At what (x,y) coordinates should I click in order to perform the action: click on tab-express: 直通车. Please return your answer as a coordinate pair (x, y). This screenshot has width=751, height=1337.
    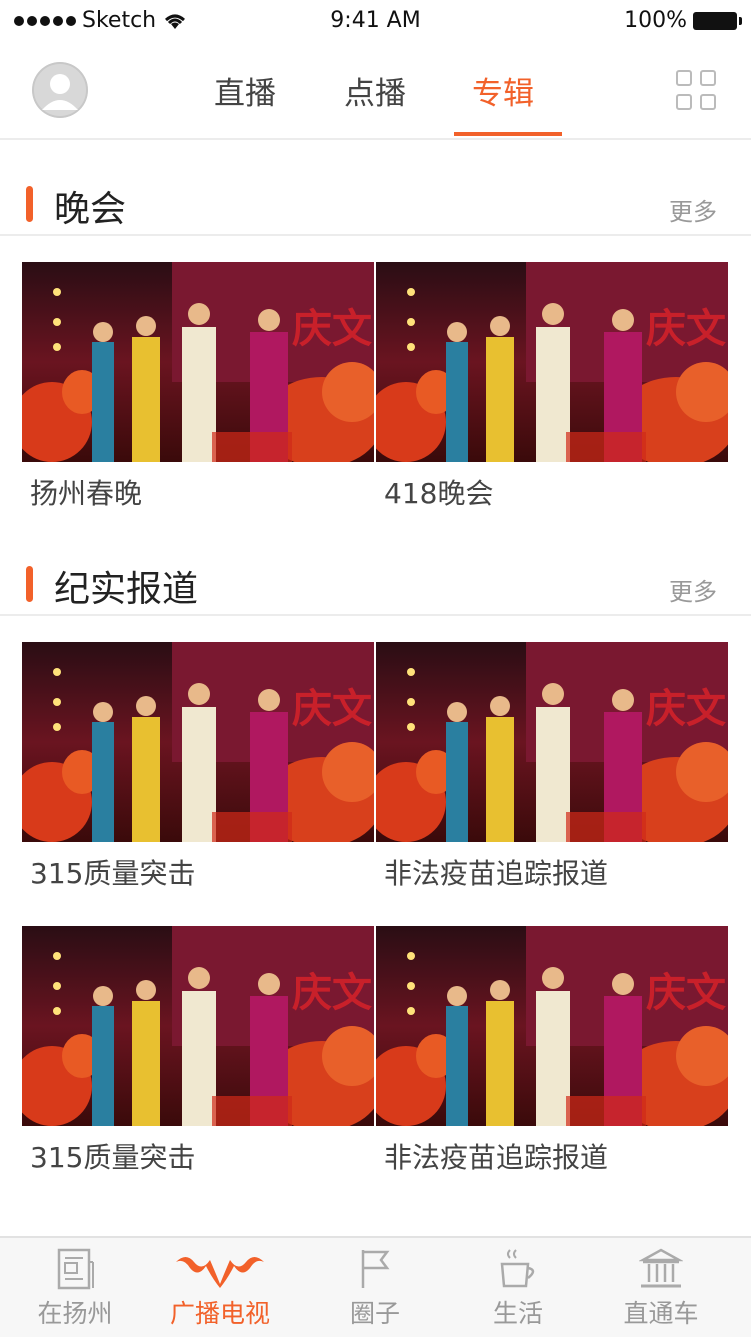
    Looking at the image, I should click on (661, 1287).